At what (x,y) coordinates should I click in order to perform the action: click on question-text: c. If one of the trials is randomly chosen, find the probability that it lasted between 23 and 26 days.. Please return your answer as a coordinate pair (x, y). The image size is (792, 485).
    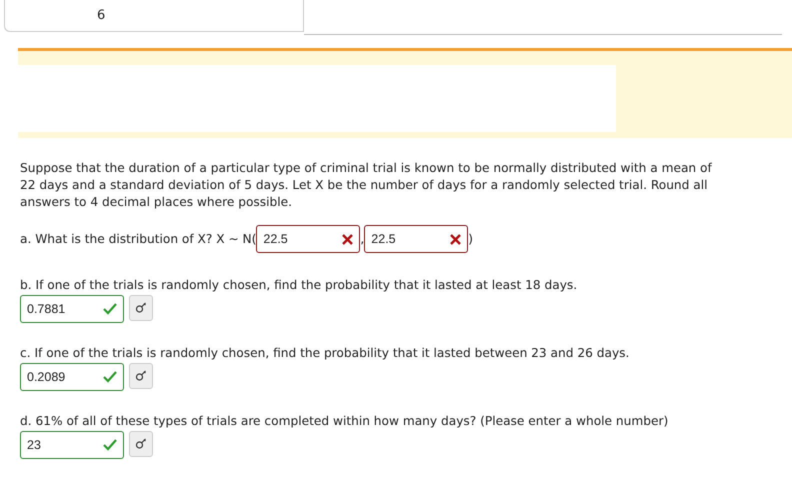
    Looking at the image, I should click on (325, 353).